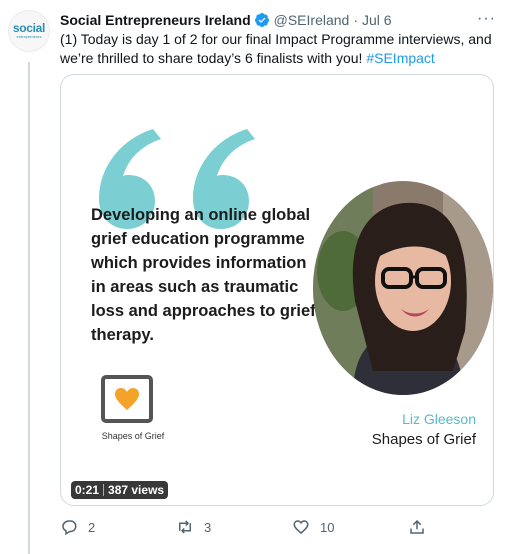 The image size is (510, 554). What do you see at coordinates (313, 527) in the screenshot?
I see `like-button: 10` at bounding box center [313, 527].